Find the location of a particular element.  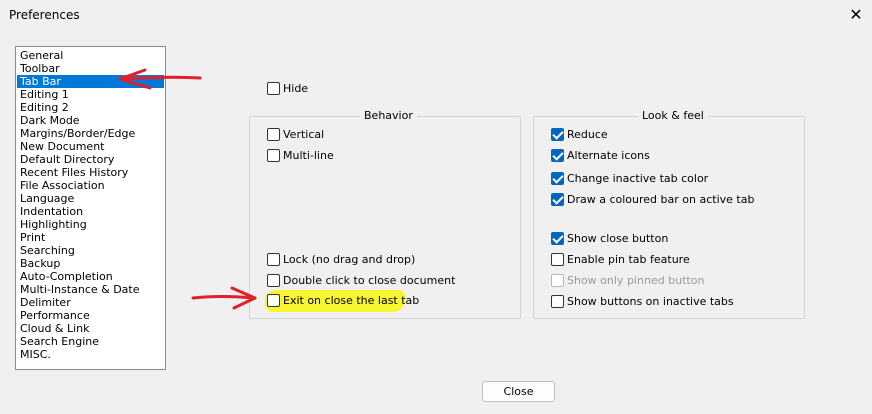

annotation-arrows is located at coordinates (187, 189).